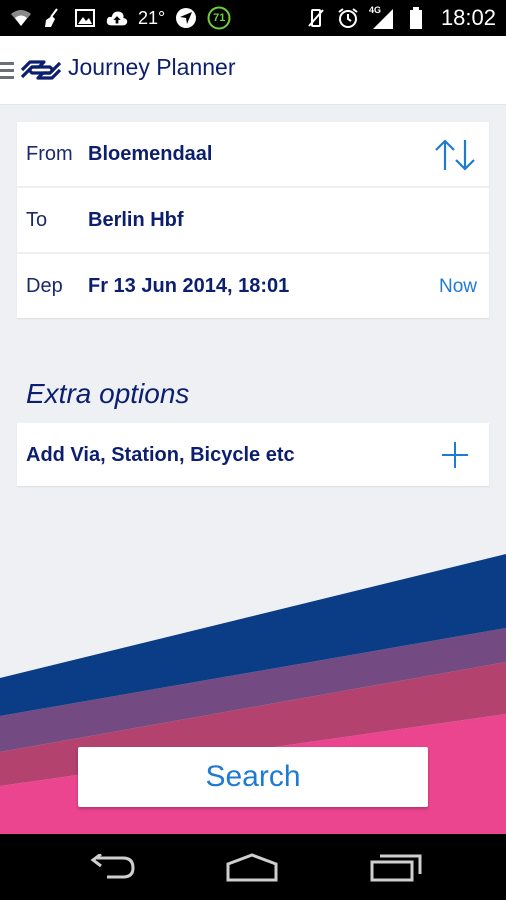 The image size is (506, 900). What do you see at coordinates (152, 17) in the screenshot?
I see `temperature-text: 21°` at bounding box center [152, 17].